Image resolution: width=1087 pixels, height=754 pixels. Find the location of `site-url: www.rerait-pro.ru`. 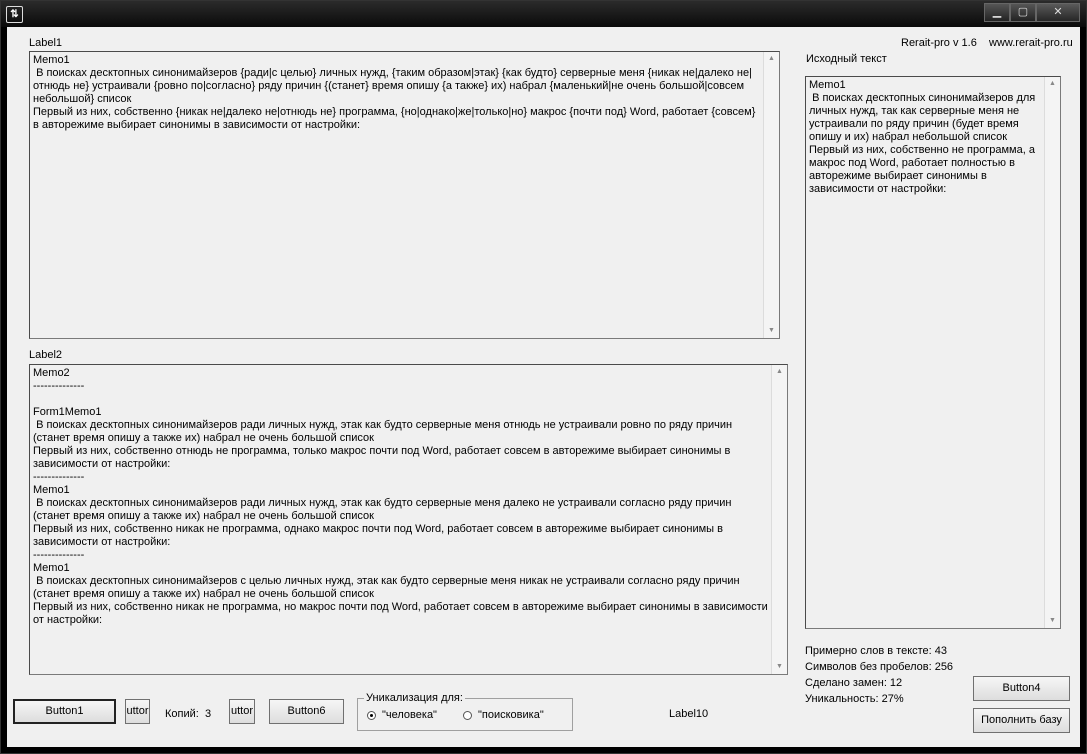

site-url: www.rerait-pro.ru is located at coordinates (1031, 43).